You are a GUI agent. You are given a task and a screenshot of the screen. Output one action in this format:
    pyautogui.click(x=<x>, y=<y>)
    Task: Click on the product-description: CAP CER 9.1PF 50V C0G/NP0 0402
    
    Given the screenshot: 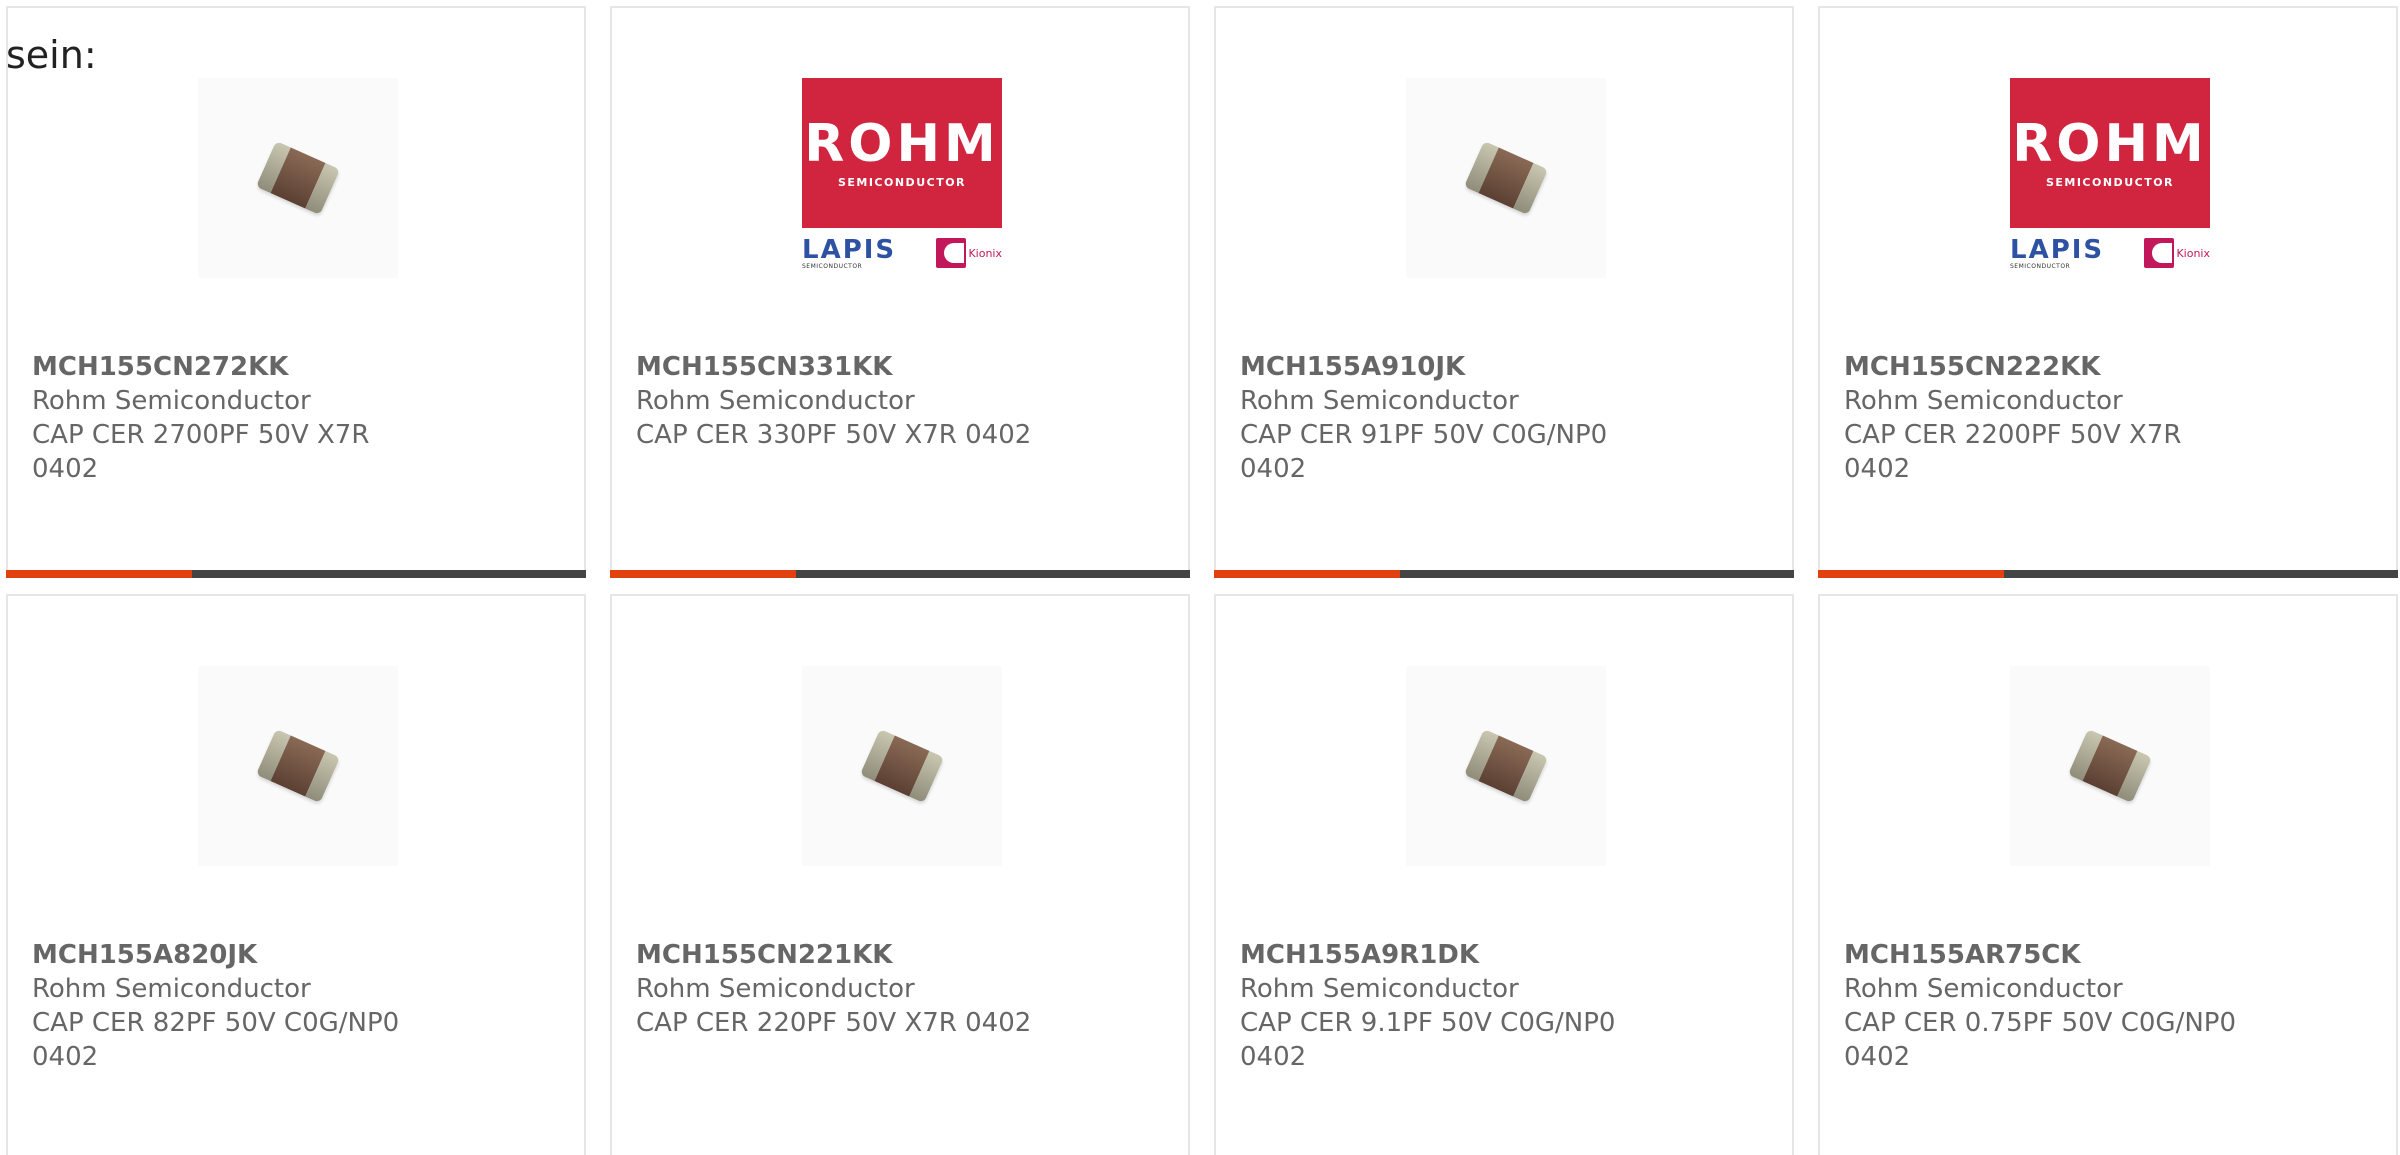 What is the action you would take?
    pyautogui.click(x=1428, y=1040)
    